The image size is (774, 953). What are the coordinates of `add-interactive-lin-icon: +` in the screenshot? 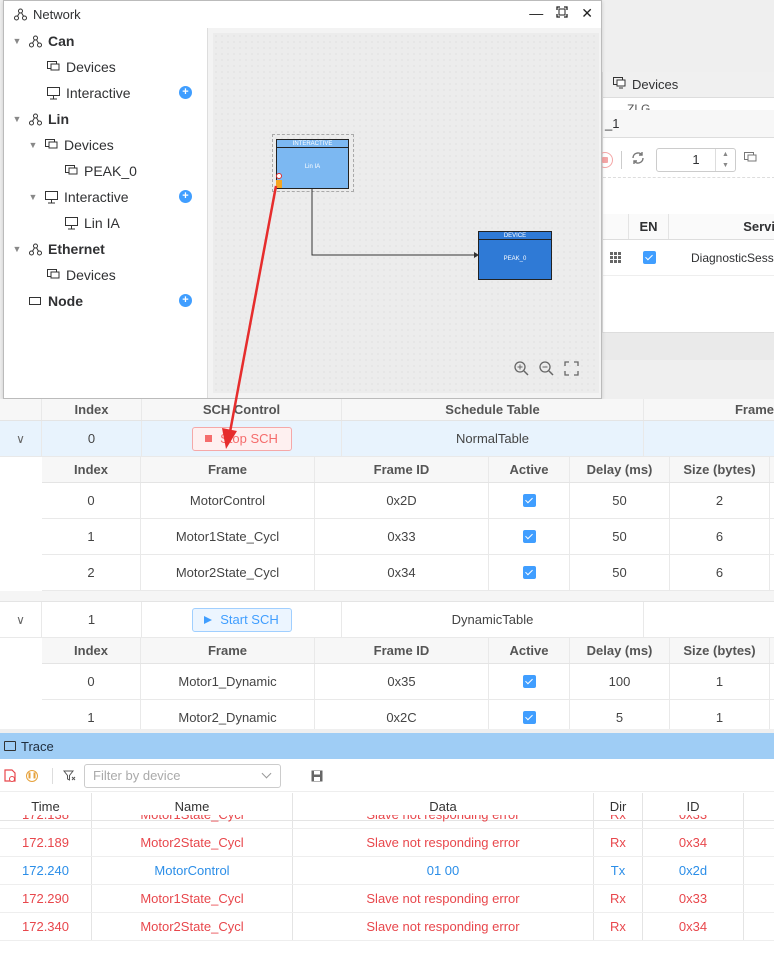 It's located at (185, 196).